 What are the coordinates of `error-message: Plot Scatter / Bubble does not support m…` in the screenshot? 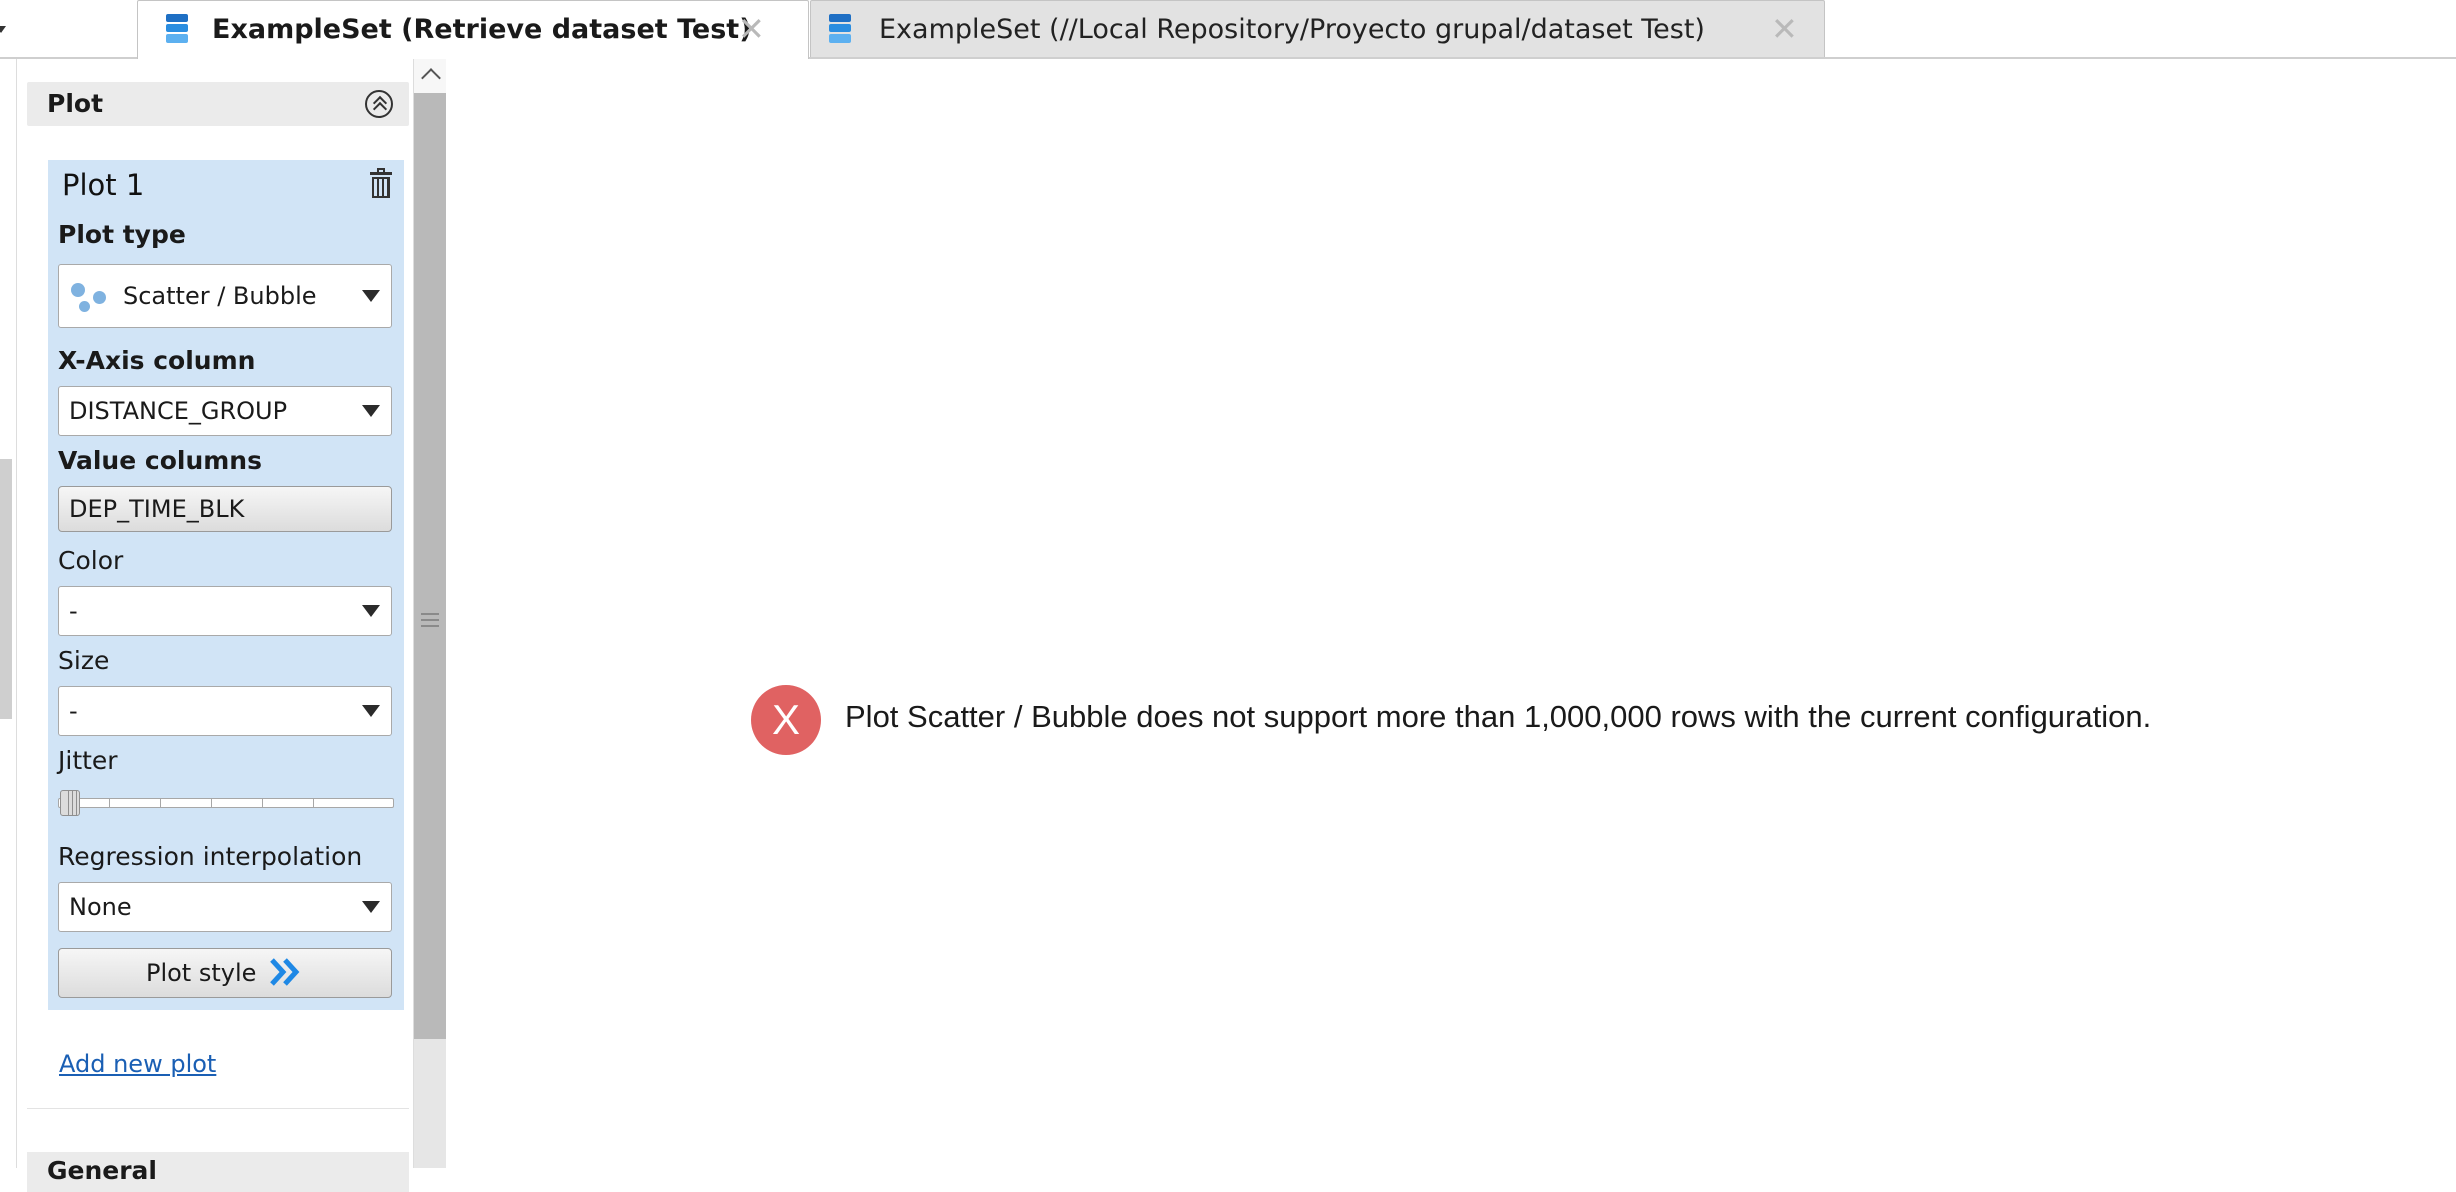 It's located at (1498, 716).